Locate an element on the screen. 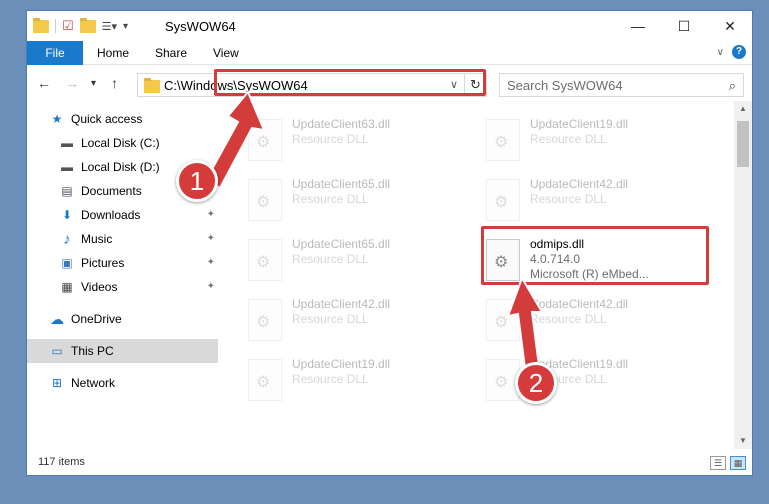 The width and height of the screenshot is (769, 504). scroll-up-icon: ▲ is located at coordinates (743, 109).